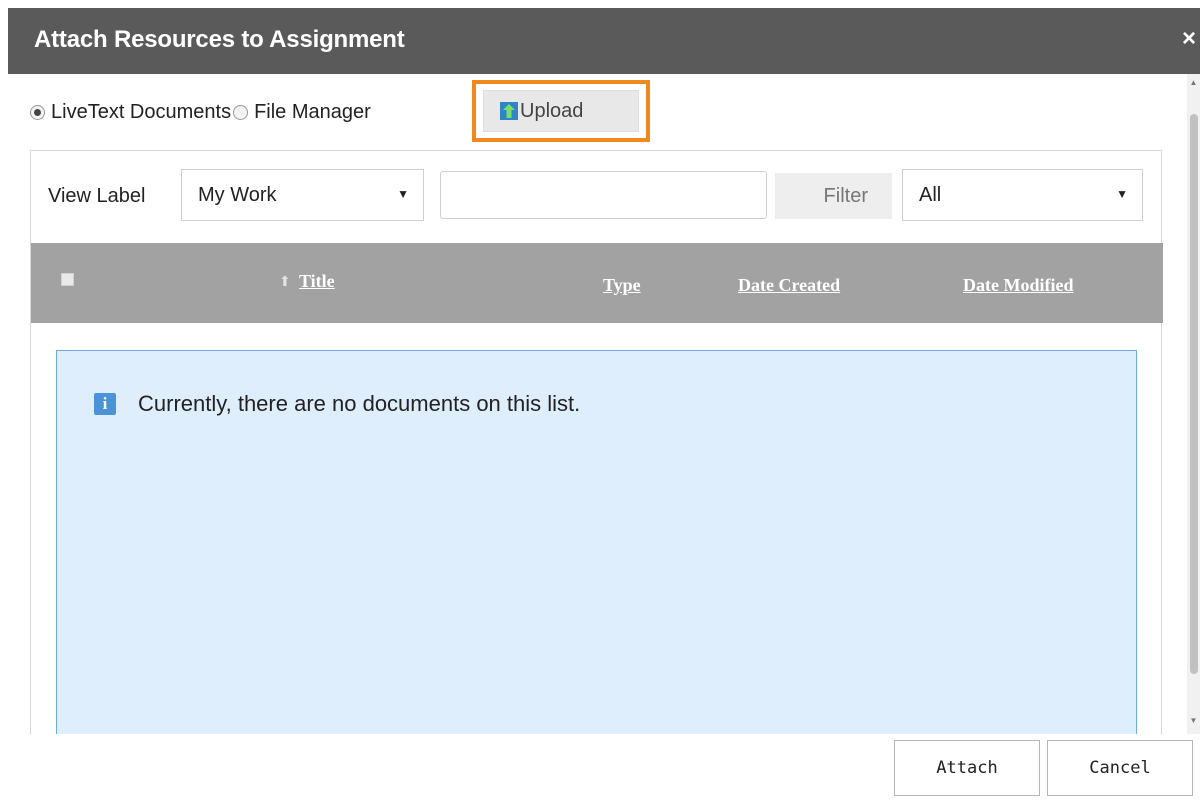 The image size is (1200, 800). I want to click on column-header-title: Title, so click(317, 281).